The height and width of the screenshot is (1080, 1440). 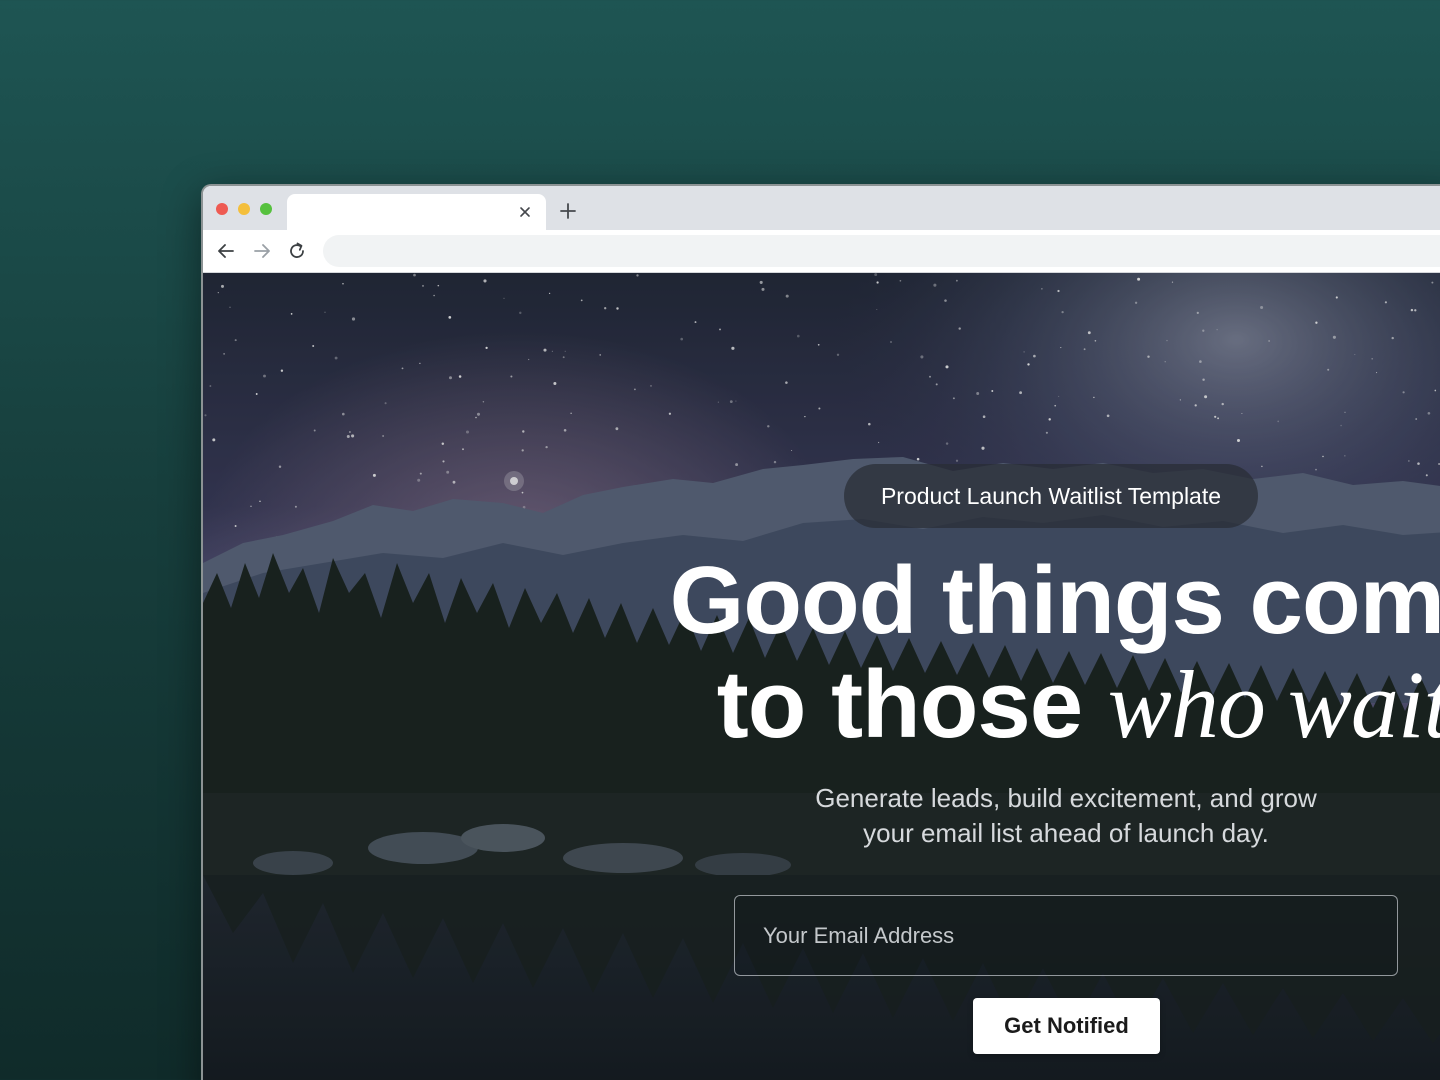 I want to click on new-tab-plus-icon, so click(x=568, y=211).